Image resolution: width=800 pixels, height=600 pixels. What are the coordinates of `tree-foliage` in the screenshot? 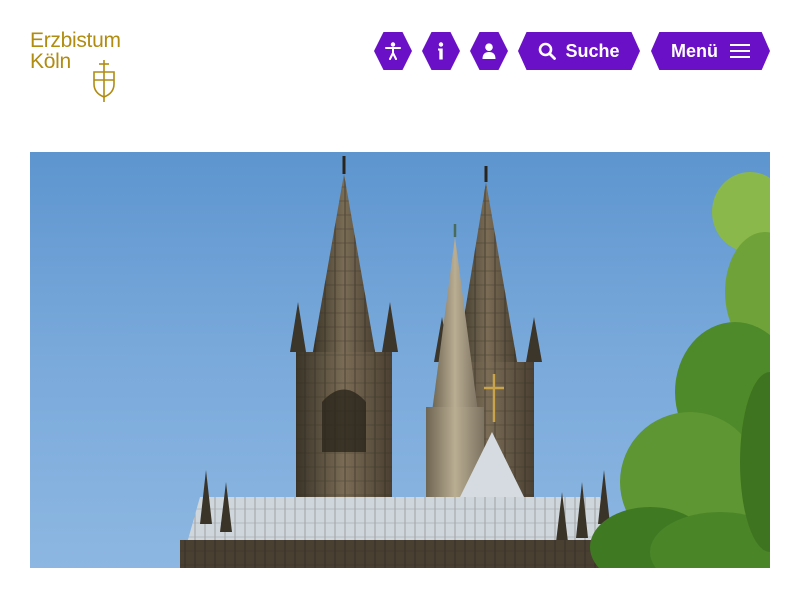 It's located at (680, 370).